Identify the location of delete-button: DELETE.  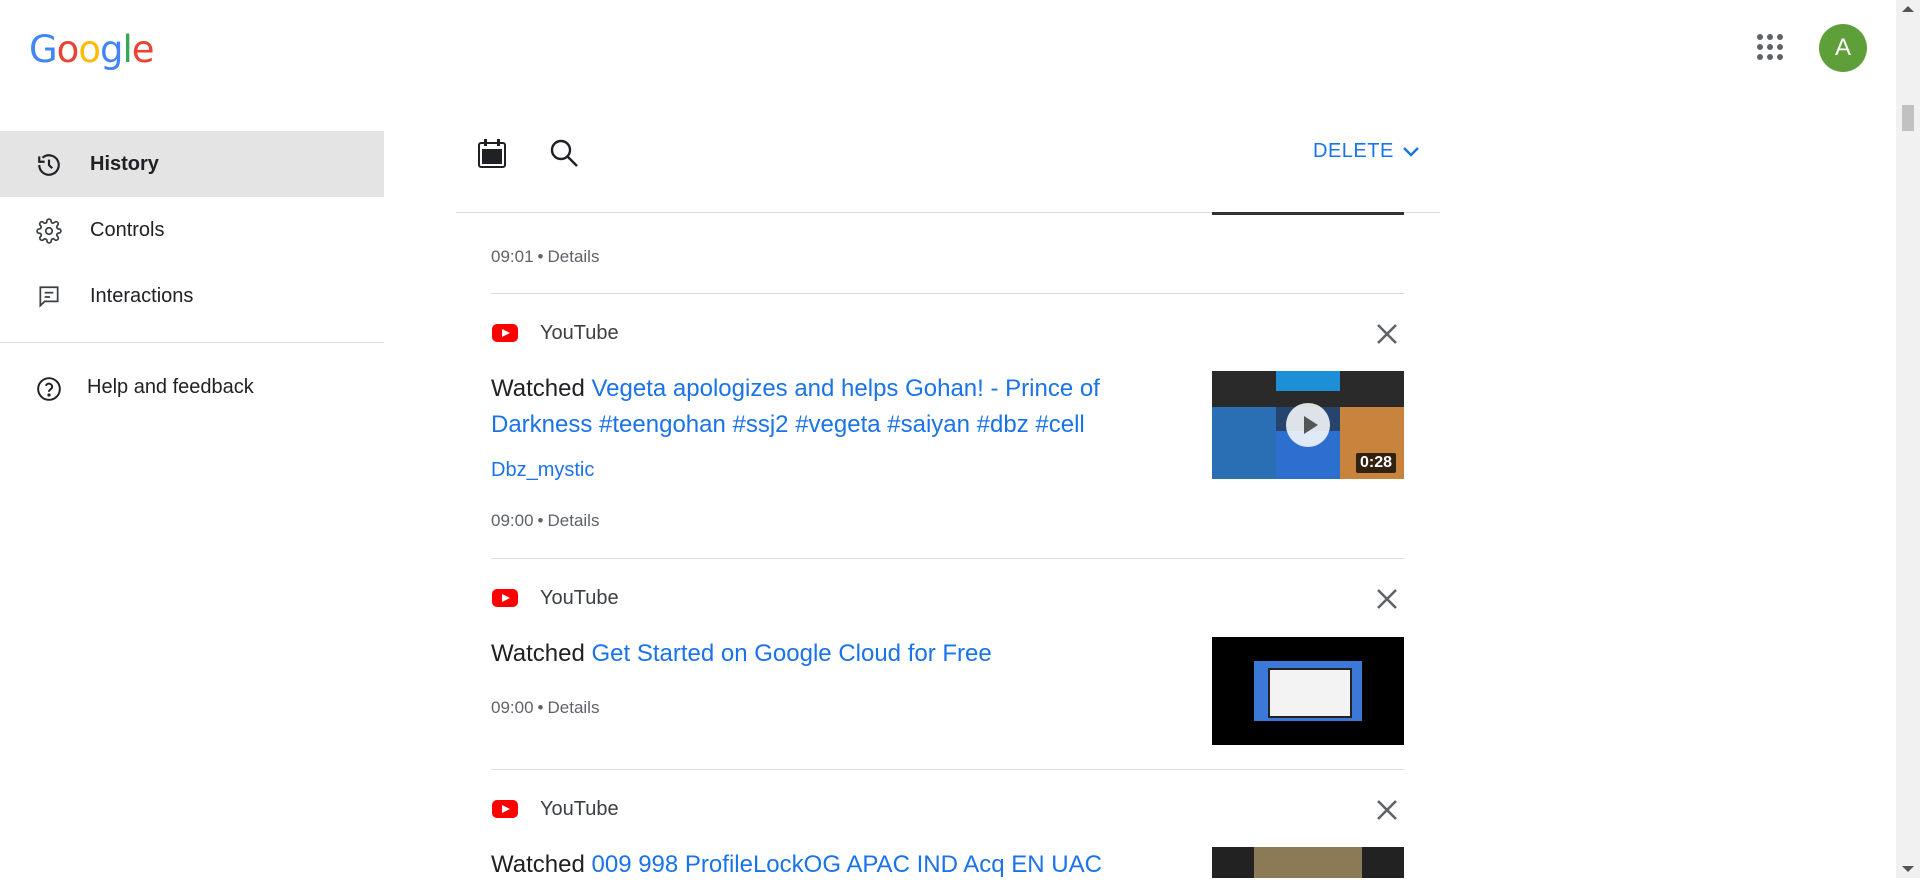
(1366, 151).